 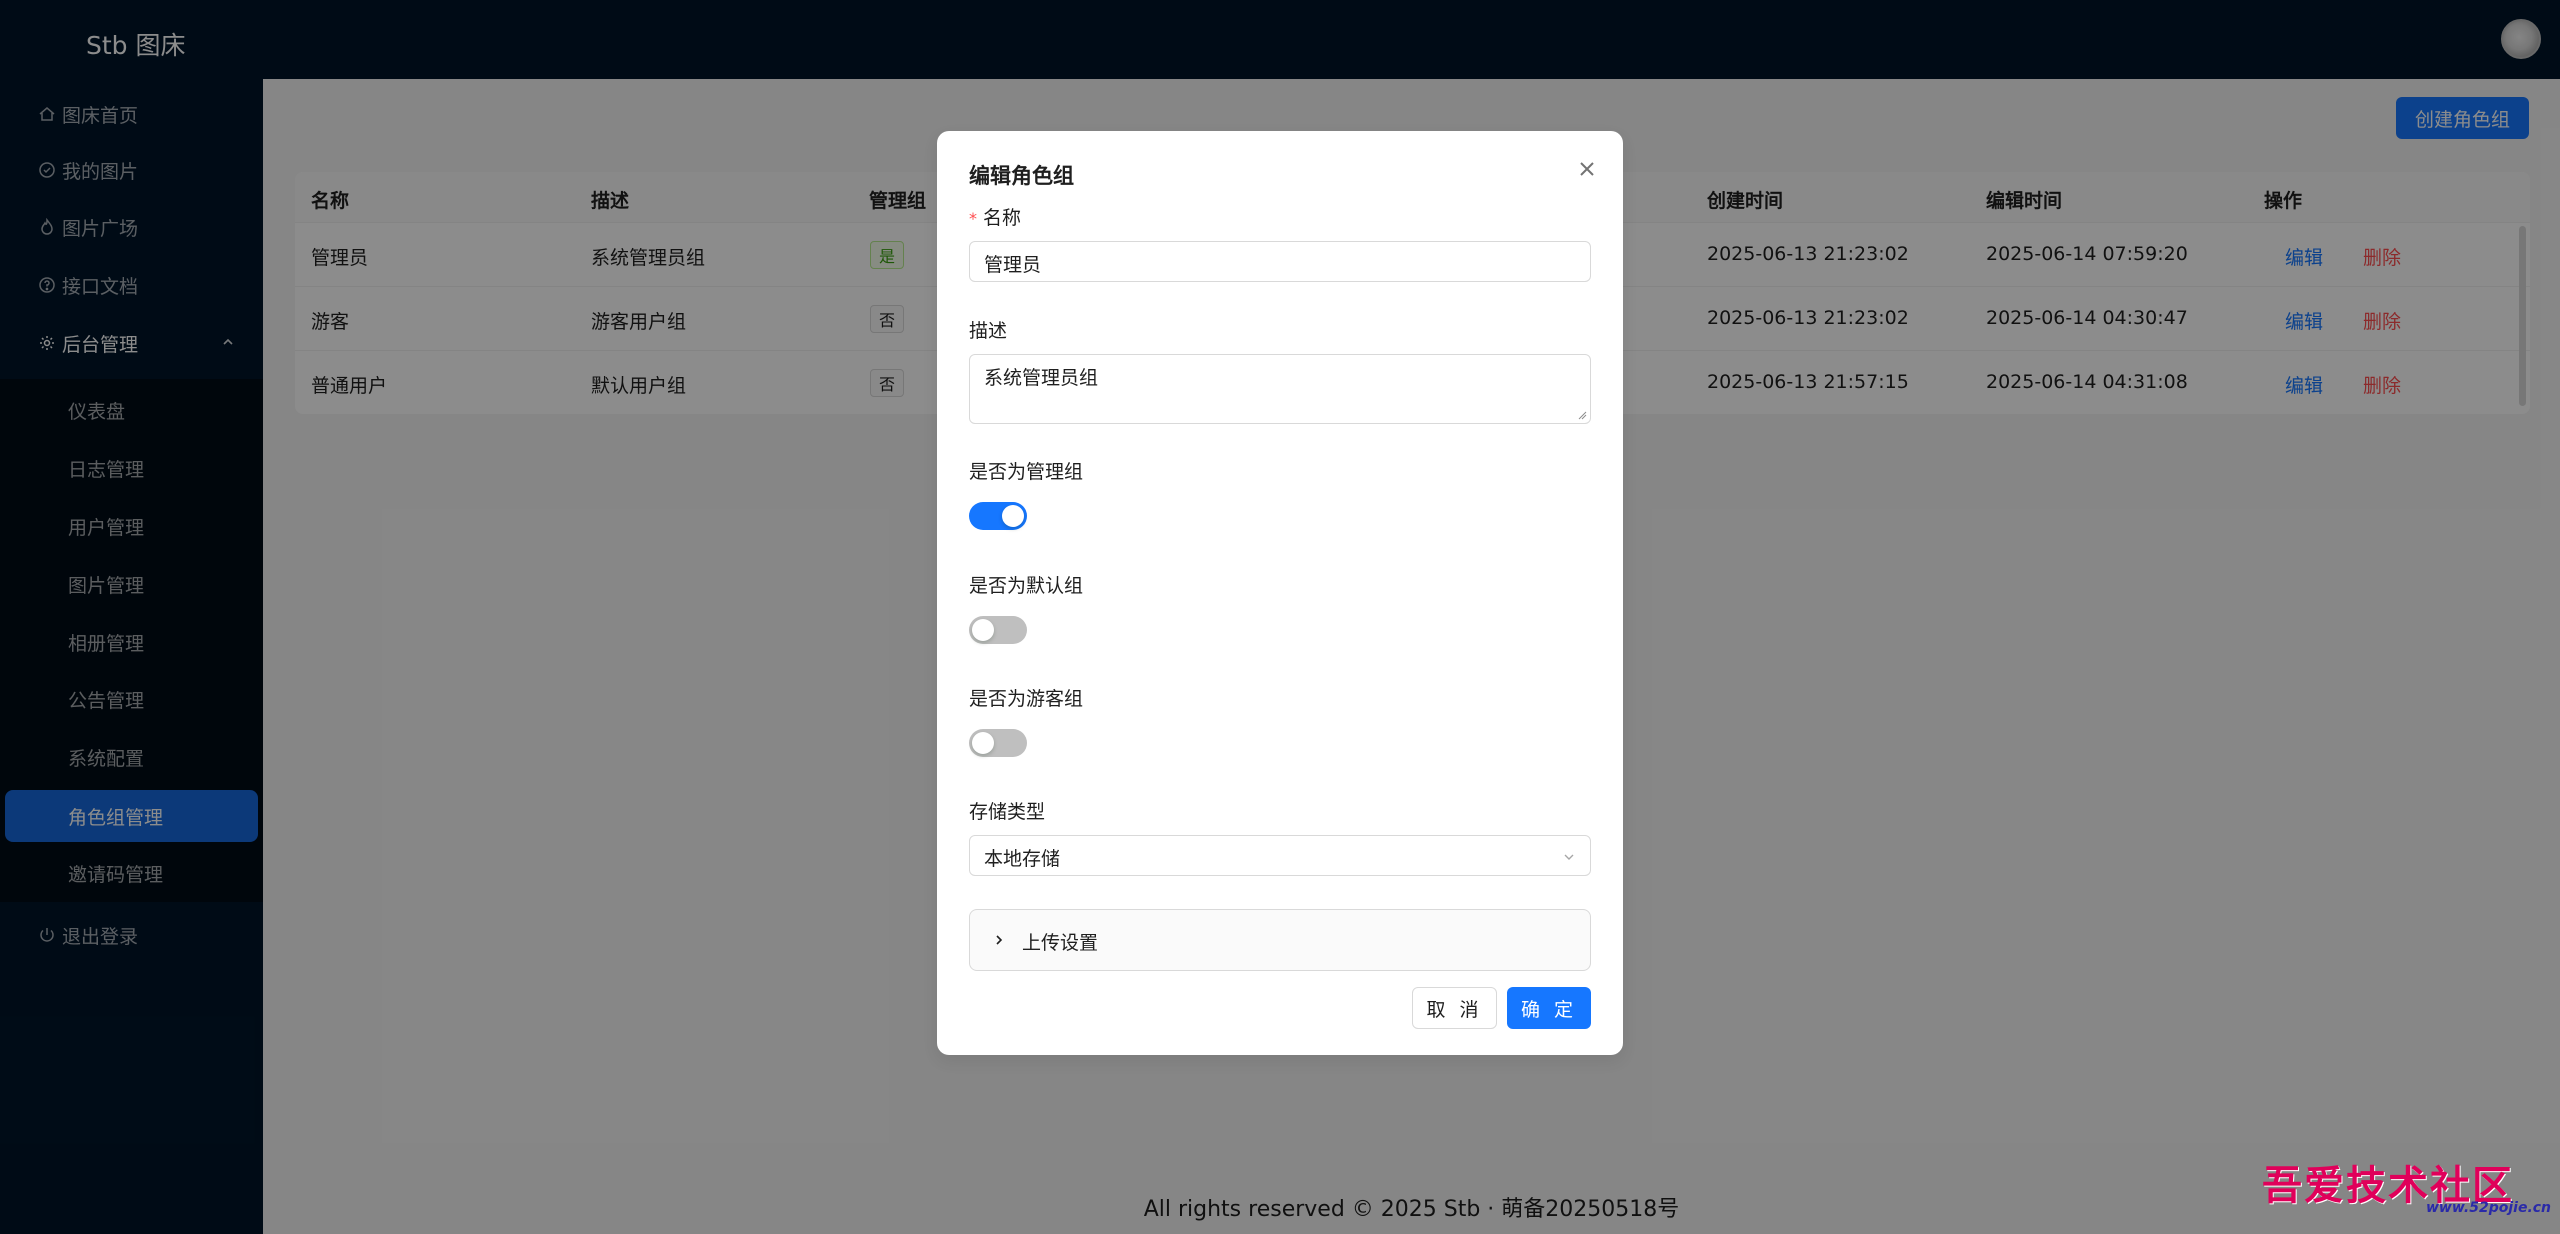 What do you see at coordinates (1280, 940) in the screenshot?
I see `upload-settings-collapse: 上传设置` at bounding box center [1280, 940].